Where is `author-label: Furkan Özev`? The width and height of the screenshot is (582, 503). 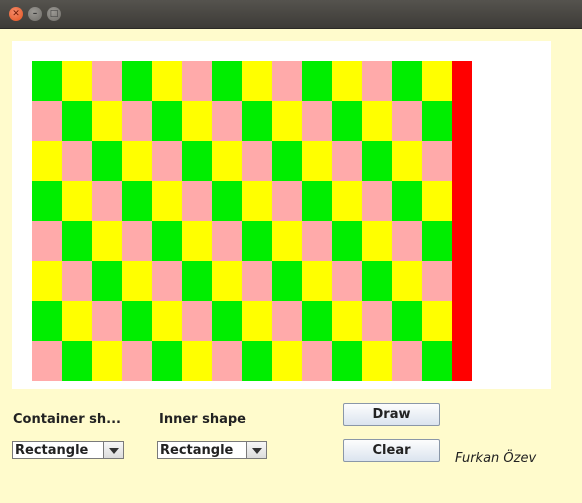 author-label: Furkan Özev is located at coordinates (496, 458).